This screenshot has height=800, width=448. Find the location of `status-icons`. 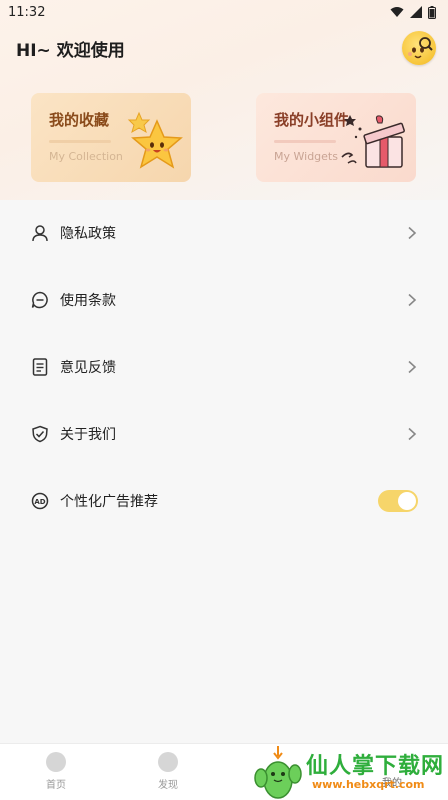

status-icons is located at coordinates (413, 12).